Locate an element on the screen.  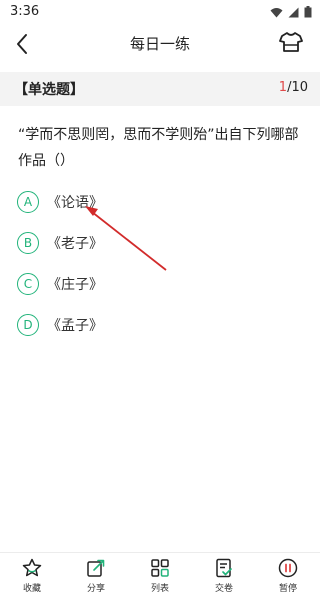
option-label: 《庄子》 is located at coordinates (75, 285).